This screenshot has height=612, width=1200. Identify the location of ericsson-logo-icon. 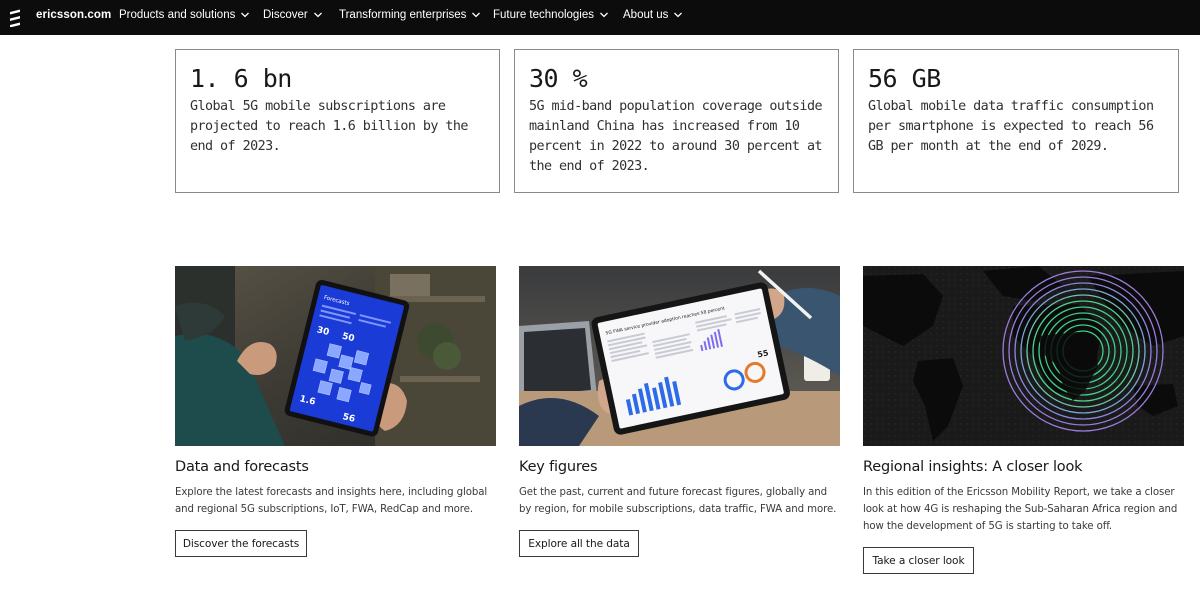
(15, 18).